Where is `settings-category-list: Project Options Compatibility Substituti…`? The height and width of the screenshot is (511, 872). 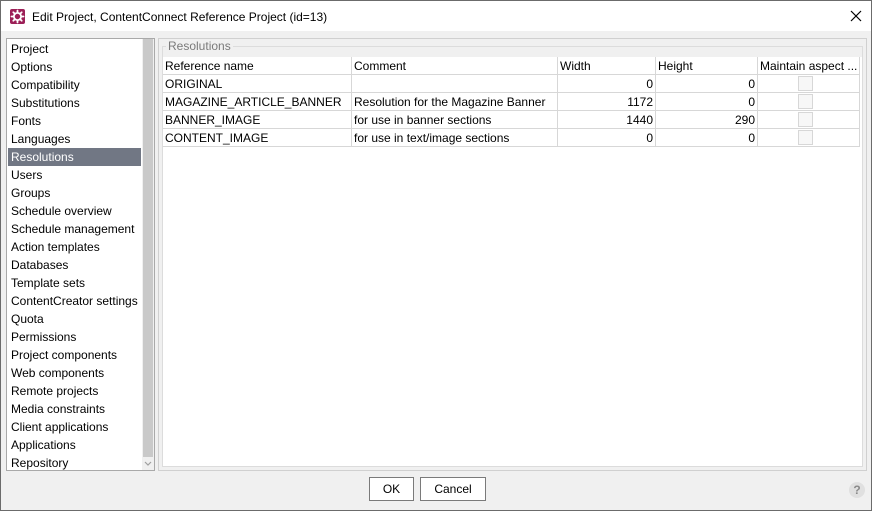
settings-category-list: Project Options Compatibility Substituti… is located at coordinates (80, 254).